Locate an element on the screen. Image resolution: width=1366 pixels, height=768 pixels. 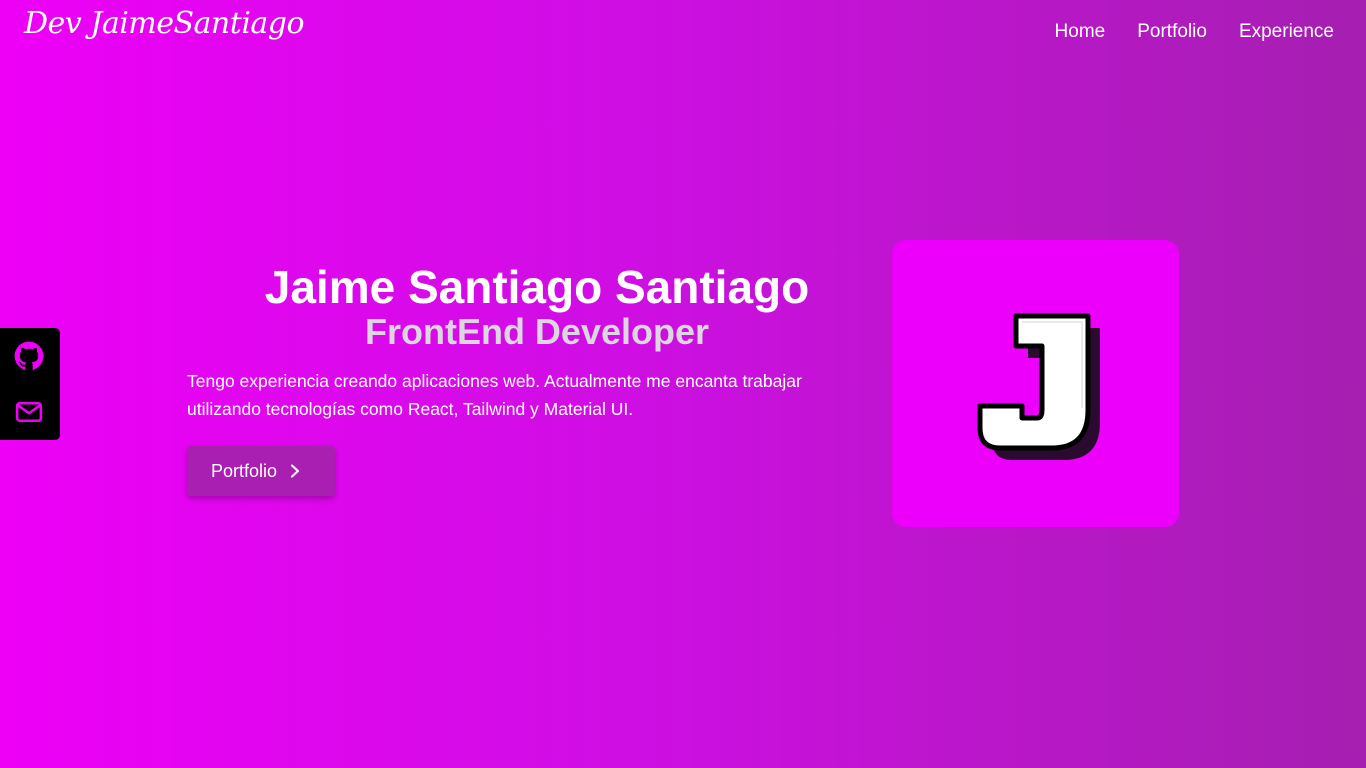
mail-icon is located at coordinates (29, 412).